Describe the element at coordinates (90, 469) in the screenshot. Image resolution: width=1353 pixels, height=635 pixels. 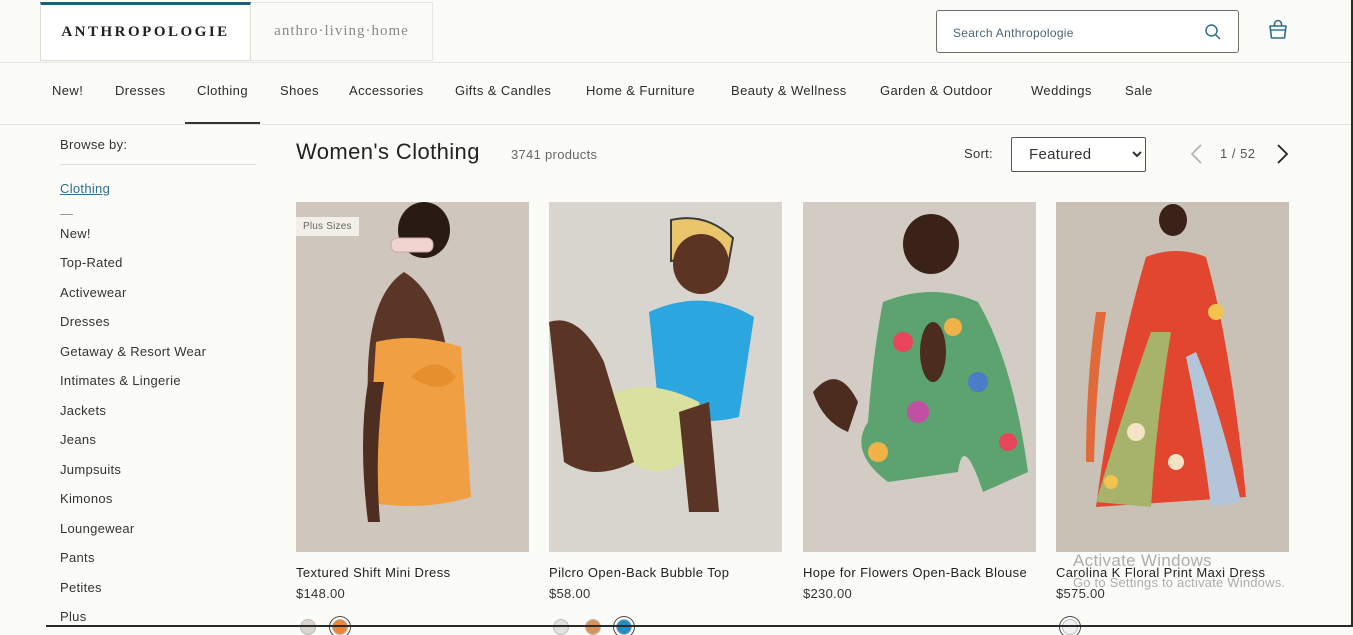
I see `sidebar-item-jumpsuits: Jumpsuits` at that location.